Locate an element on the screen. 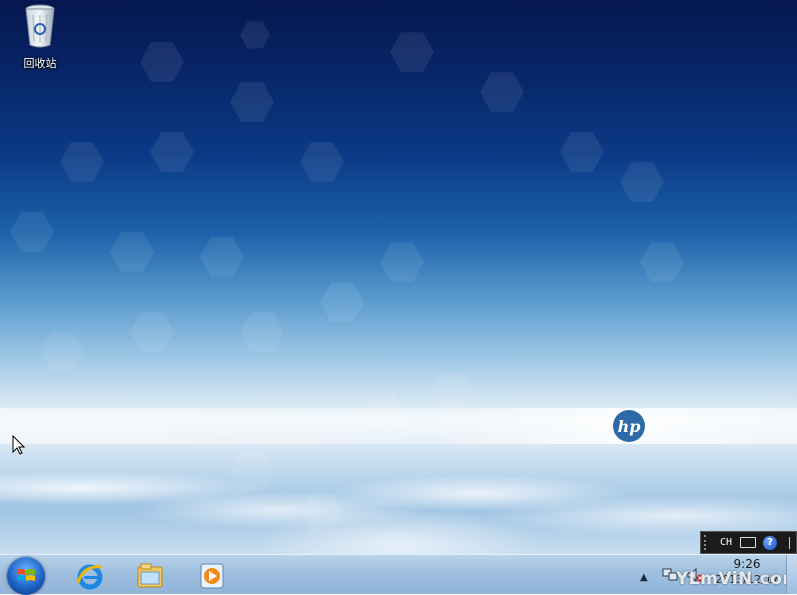 The image size is (797, 595). keyboard-icon is located at coordinates (748, 542).